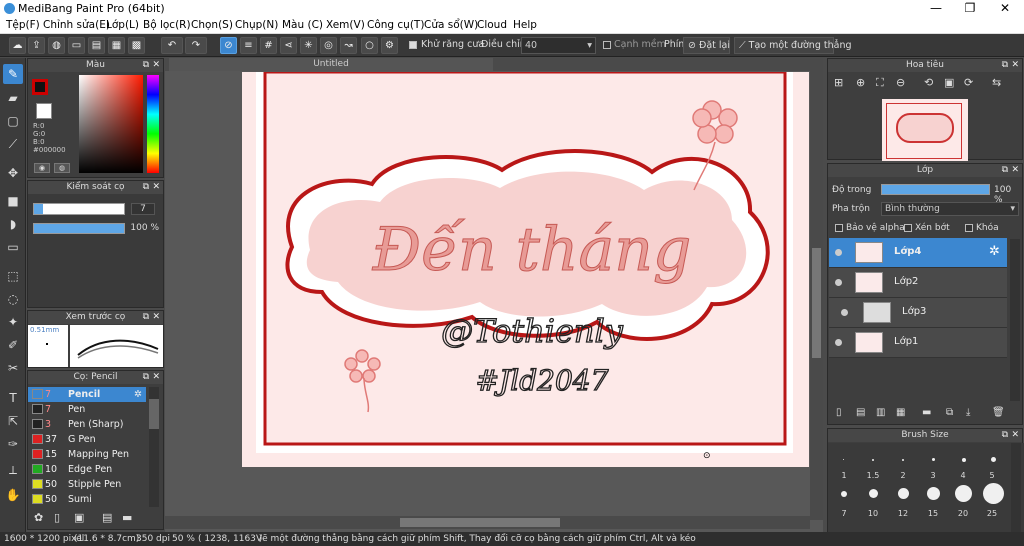  I want to click on halftone-layer-icon: ▦, so click(900, 412).